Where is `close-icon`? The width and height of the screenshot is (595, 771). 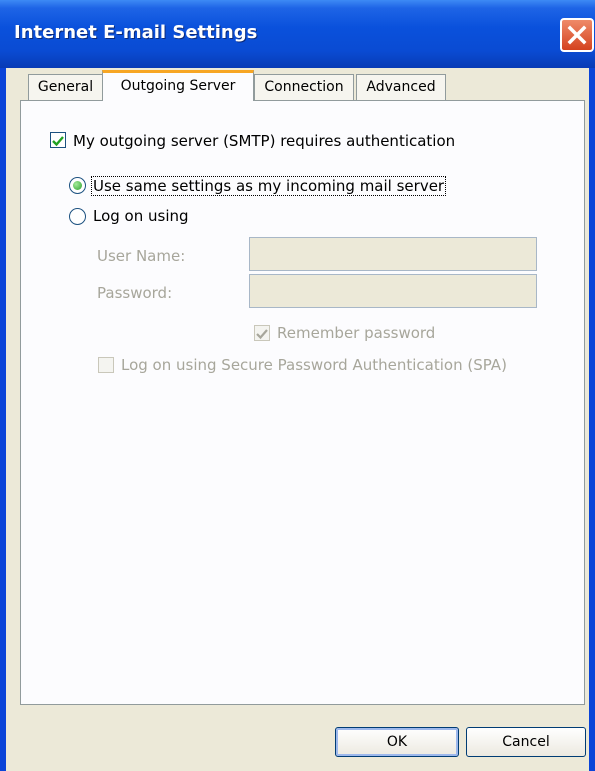 close-icon is located at coordinates (577, 35).